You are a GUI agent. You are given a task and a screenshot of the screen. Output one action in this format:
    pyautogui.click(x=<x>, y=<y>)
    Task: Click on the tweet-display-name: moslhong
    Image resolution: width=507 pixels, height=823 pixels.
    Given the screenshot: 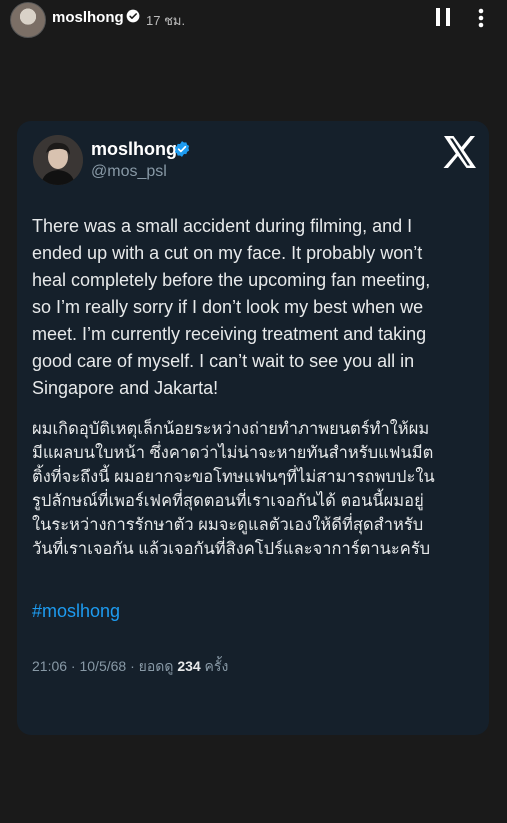 What is the action you would take?
    pyautogui.click(x=134, y=149)
    